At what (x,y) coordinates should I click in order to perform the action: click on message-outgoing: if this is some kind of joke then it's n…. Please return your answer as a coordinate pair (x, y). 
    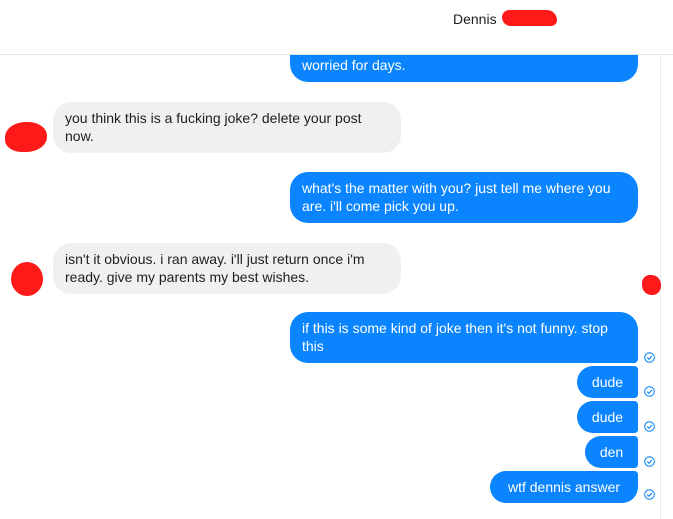
    Looking at the image, I should click on (464, 337).